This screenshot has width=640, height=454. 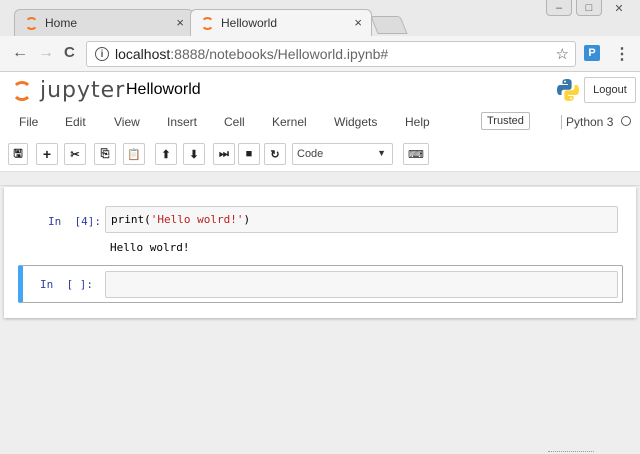 I want to click on code-string: 'Hello wolrd!', so click(x=197, y=219).